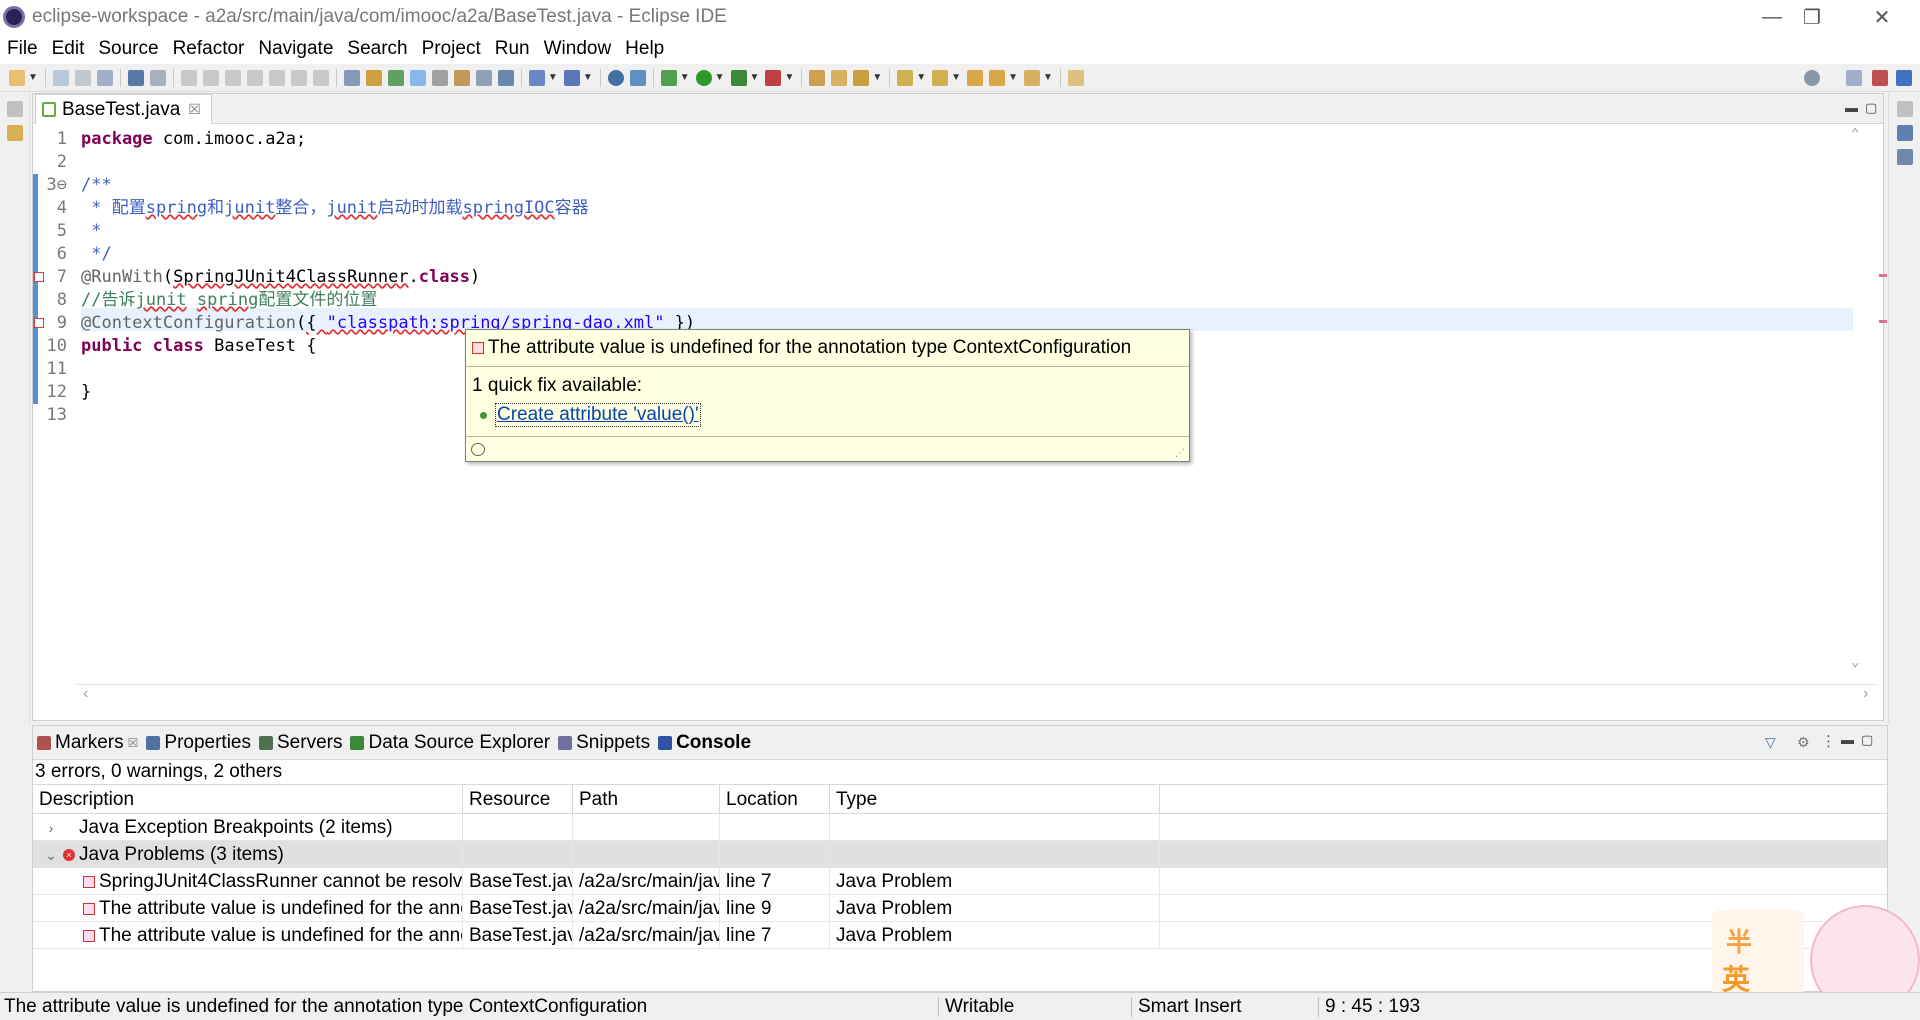  I want to click on coverage-icon, so click(738, 77).